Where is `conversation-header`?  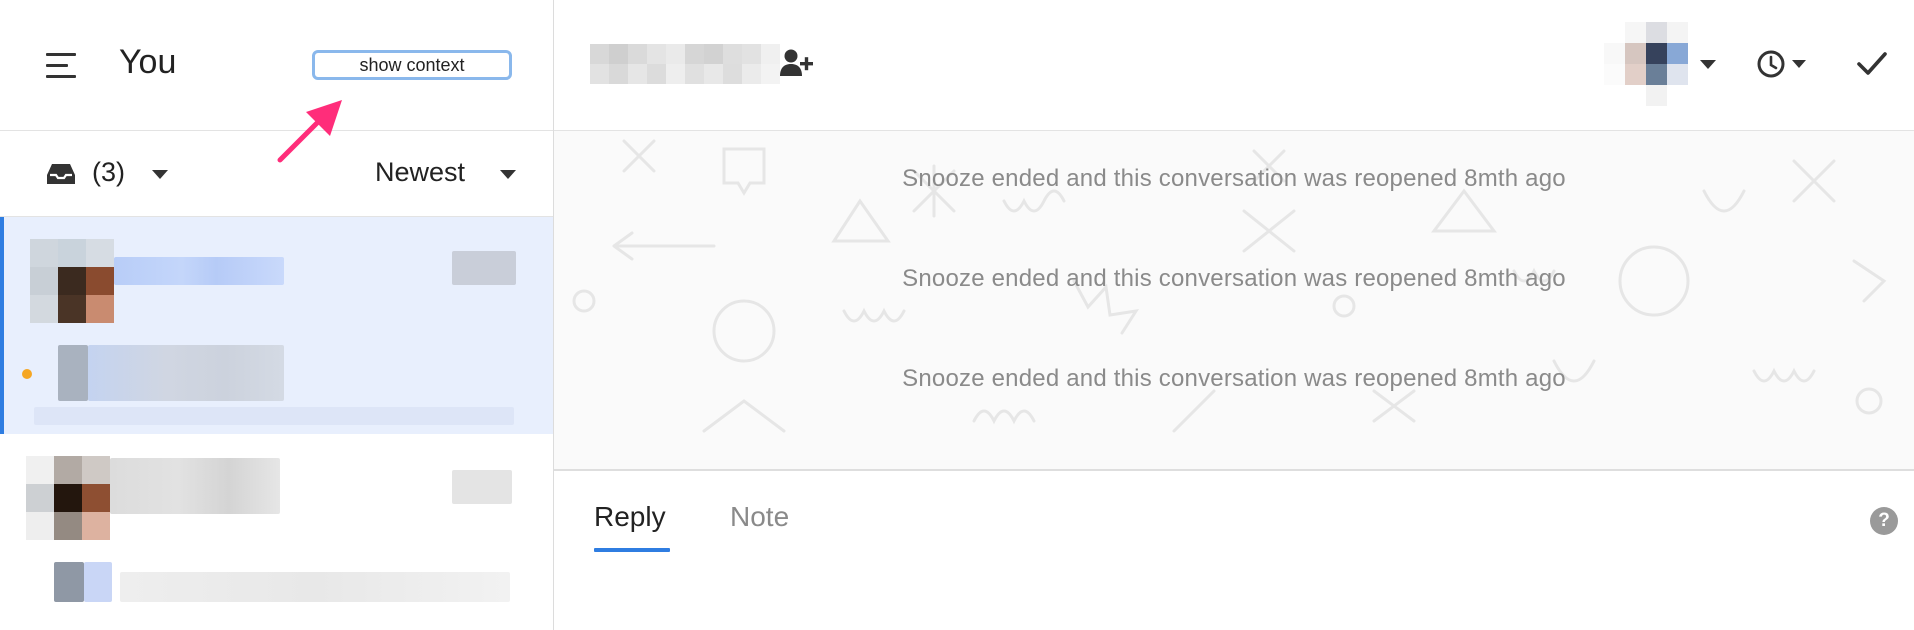 conversation-header is located at coordinates (1234, 65).